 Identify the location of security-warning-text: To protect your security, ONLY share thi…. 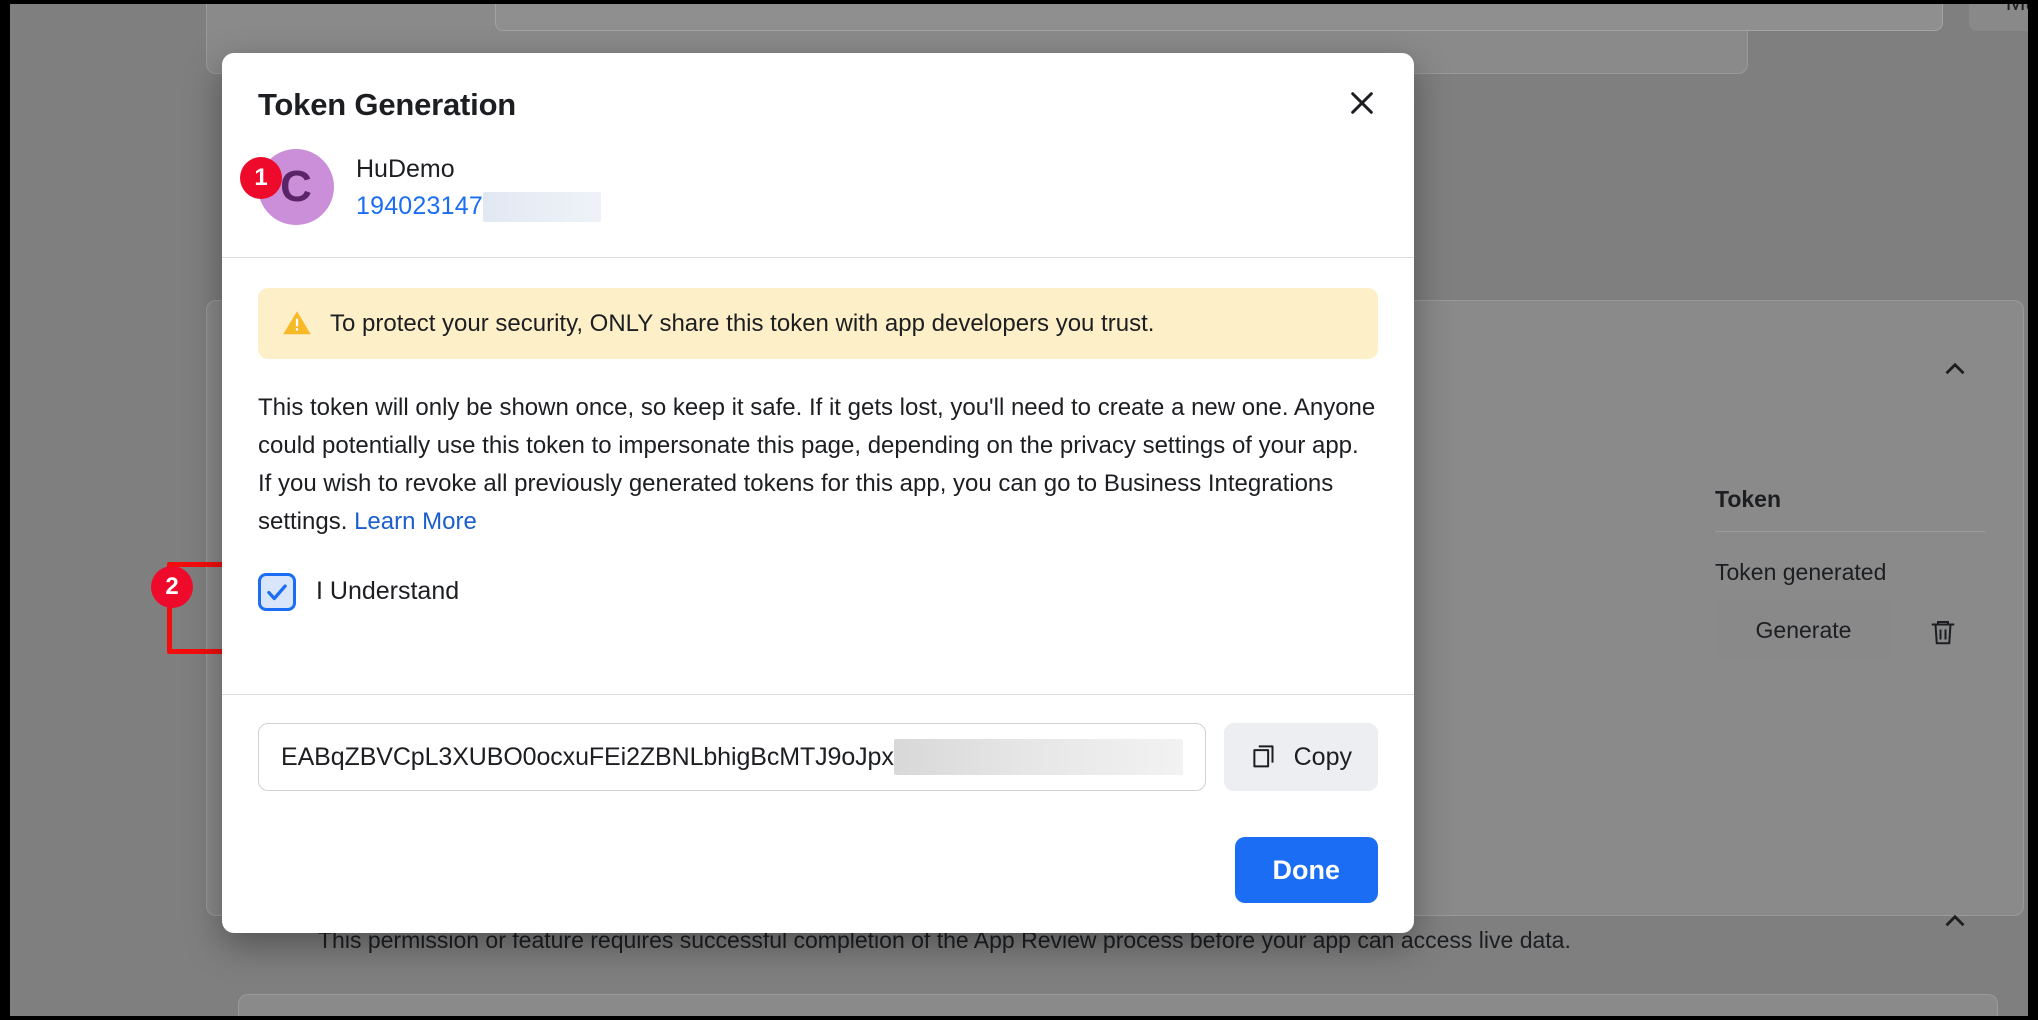
(742, 323).